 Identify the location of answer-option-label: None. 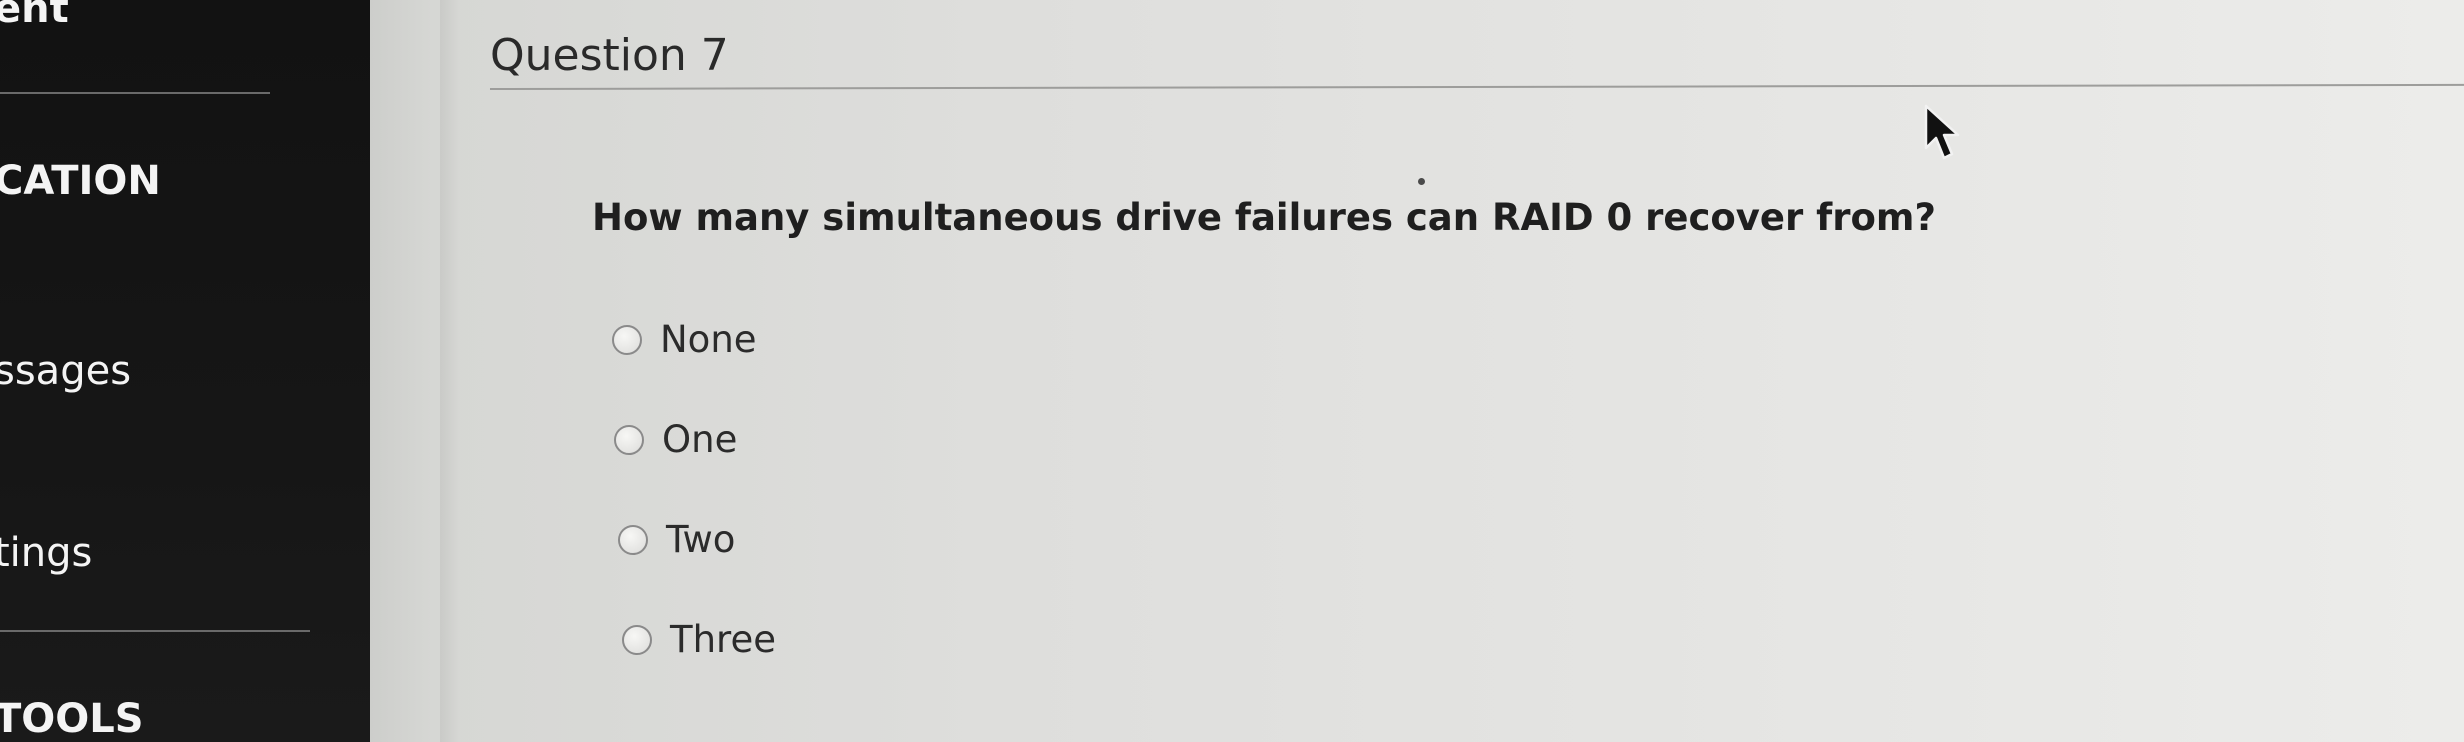
(708, 339).